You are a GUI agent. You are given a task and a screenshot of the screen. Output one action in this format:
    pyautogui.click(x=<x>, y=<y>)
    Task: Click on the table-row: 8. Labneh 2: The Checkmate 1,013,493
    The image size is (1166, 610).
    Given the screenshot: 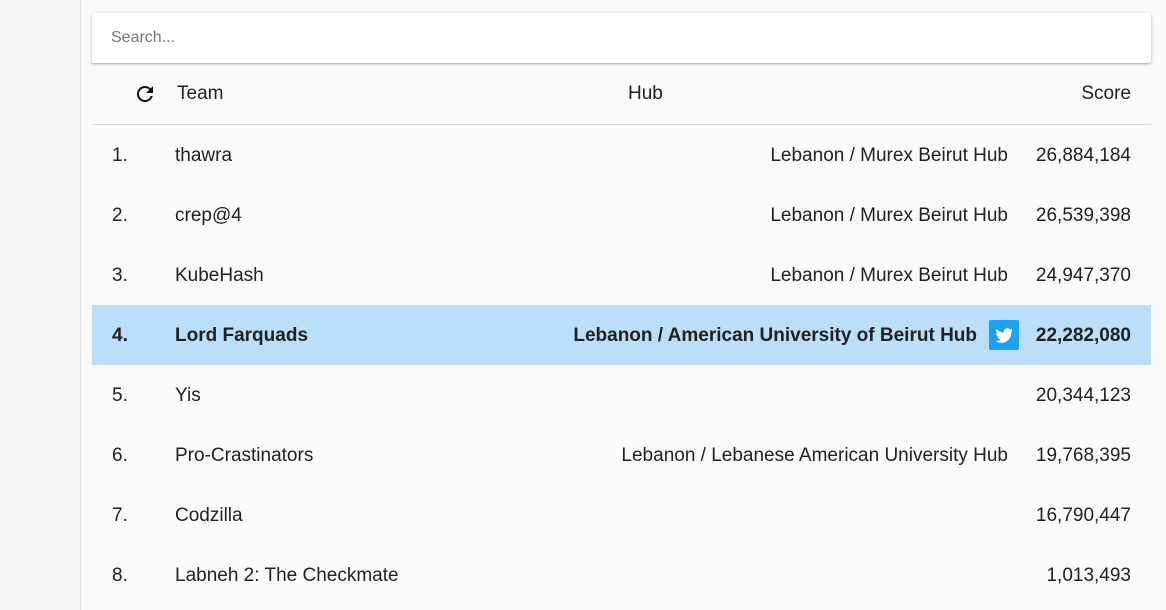 What is the action you would take?
    pyautogui.click(x=621, y=575)
    